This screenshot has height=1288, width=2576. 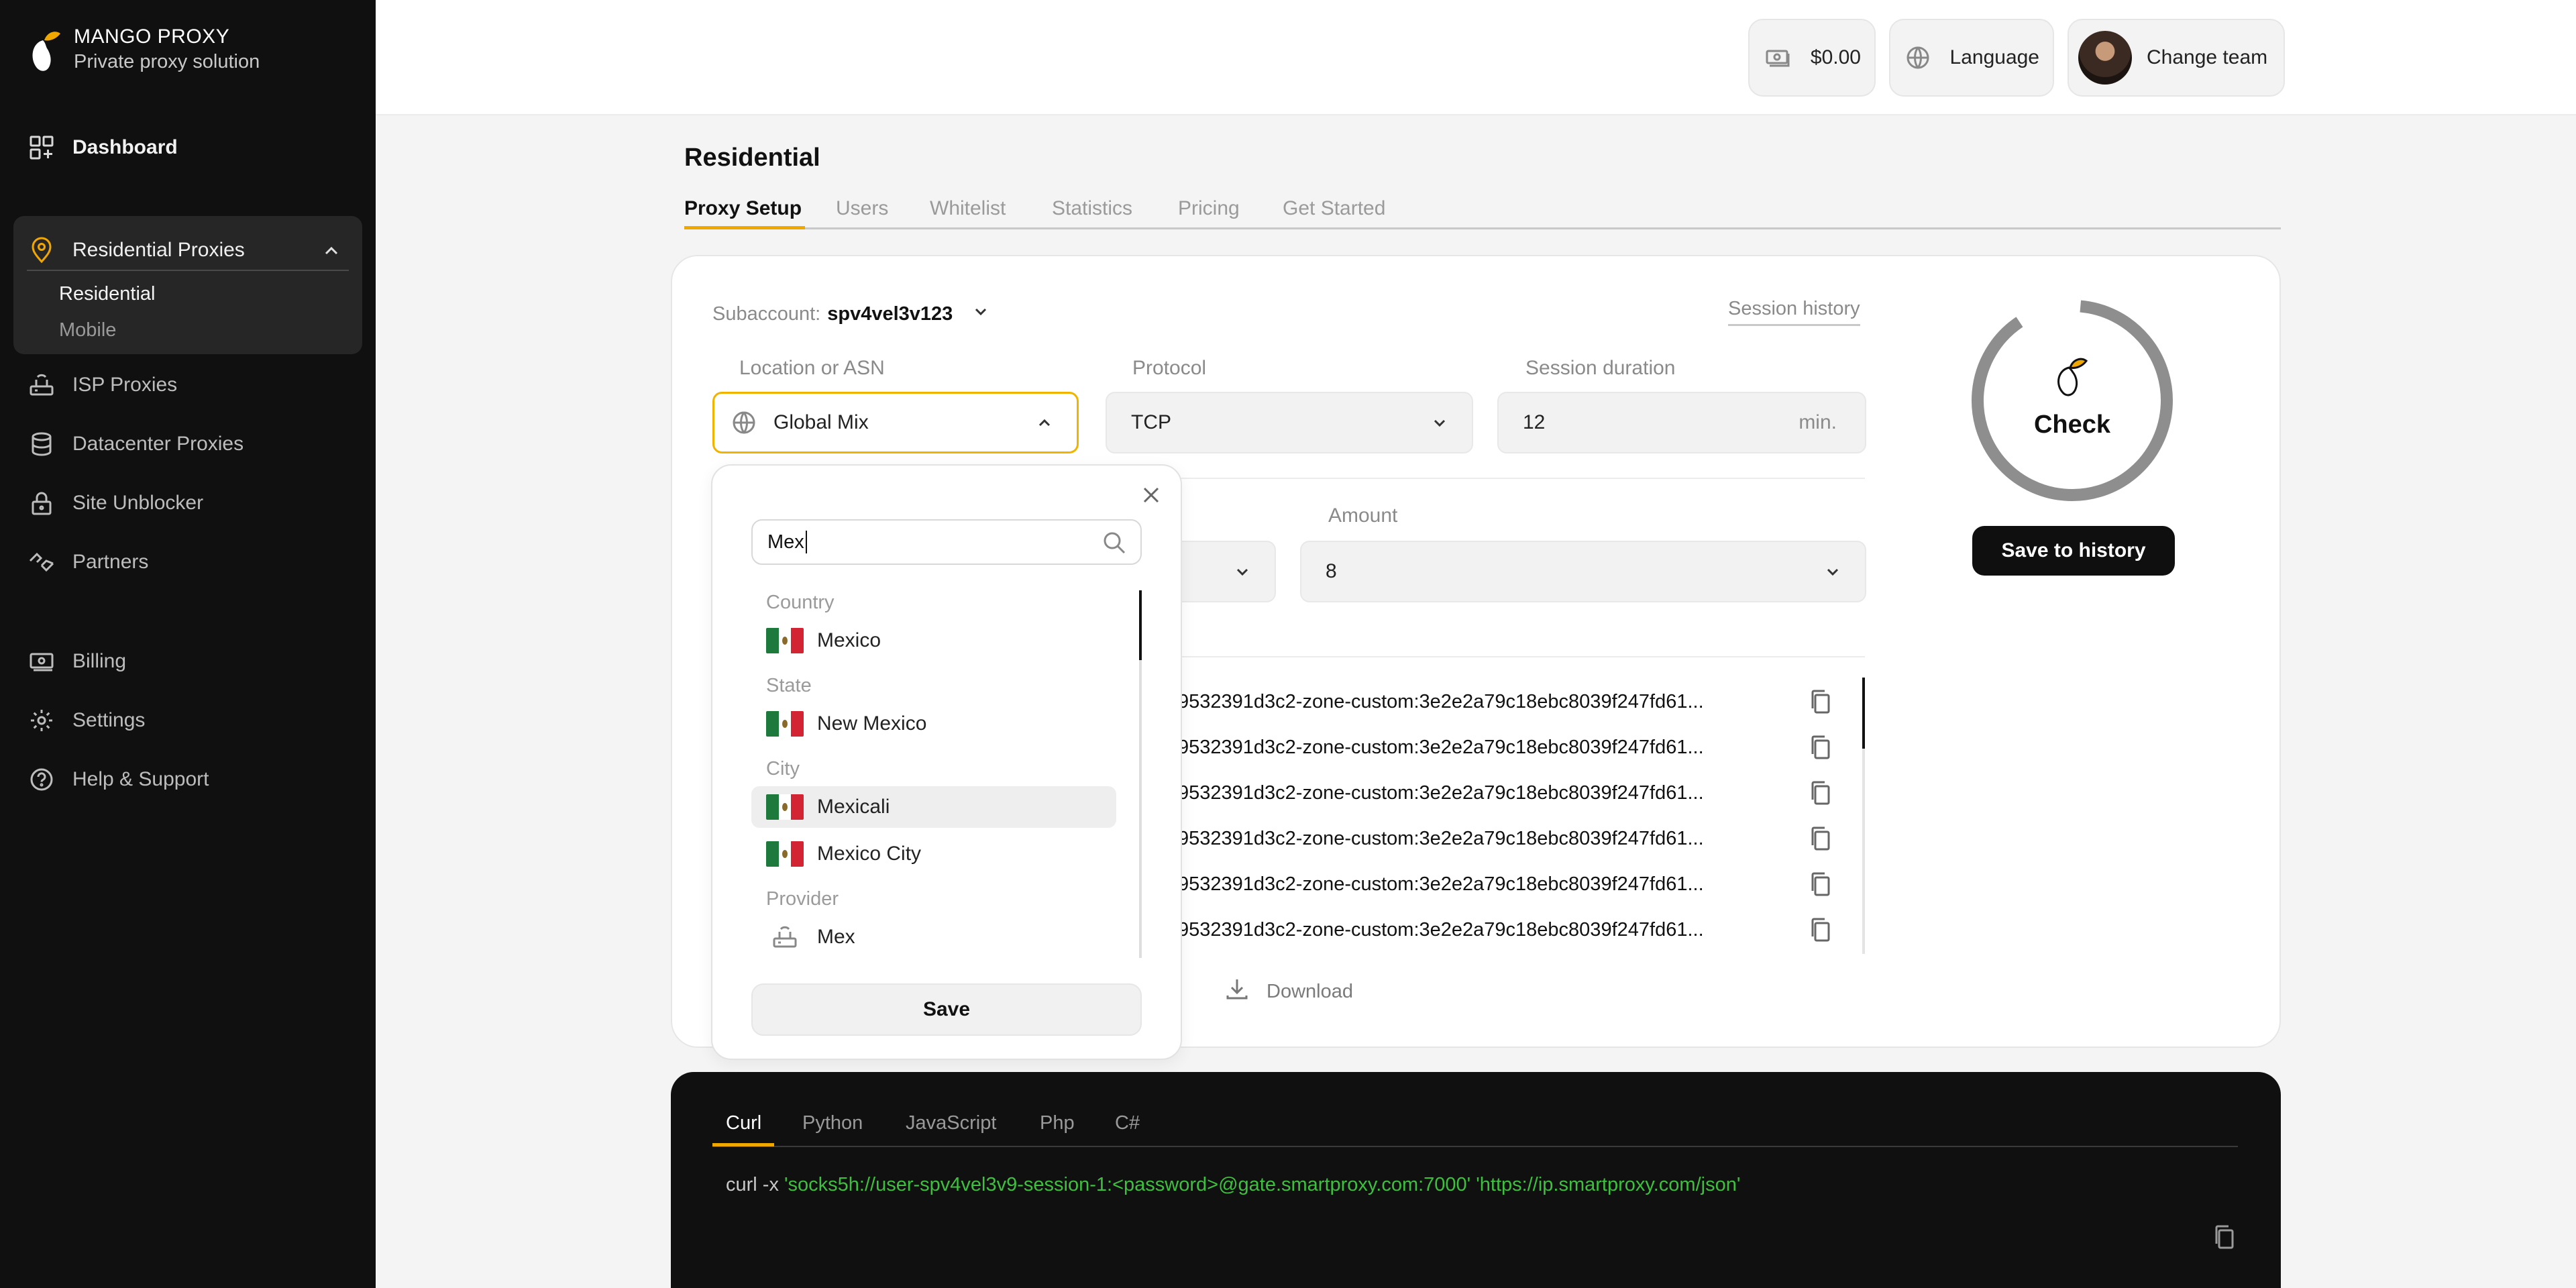 I want to click on option-label: Mexicali, so click(x=853, y=807).